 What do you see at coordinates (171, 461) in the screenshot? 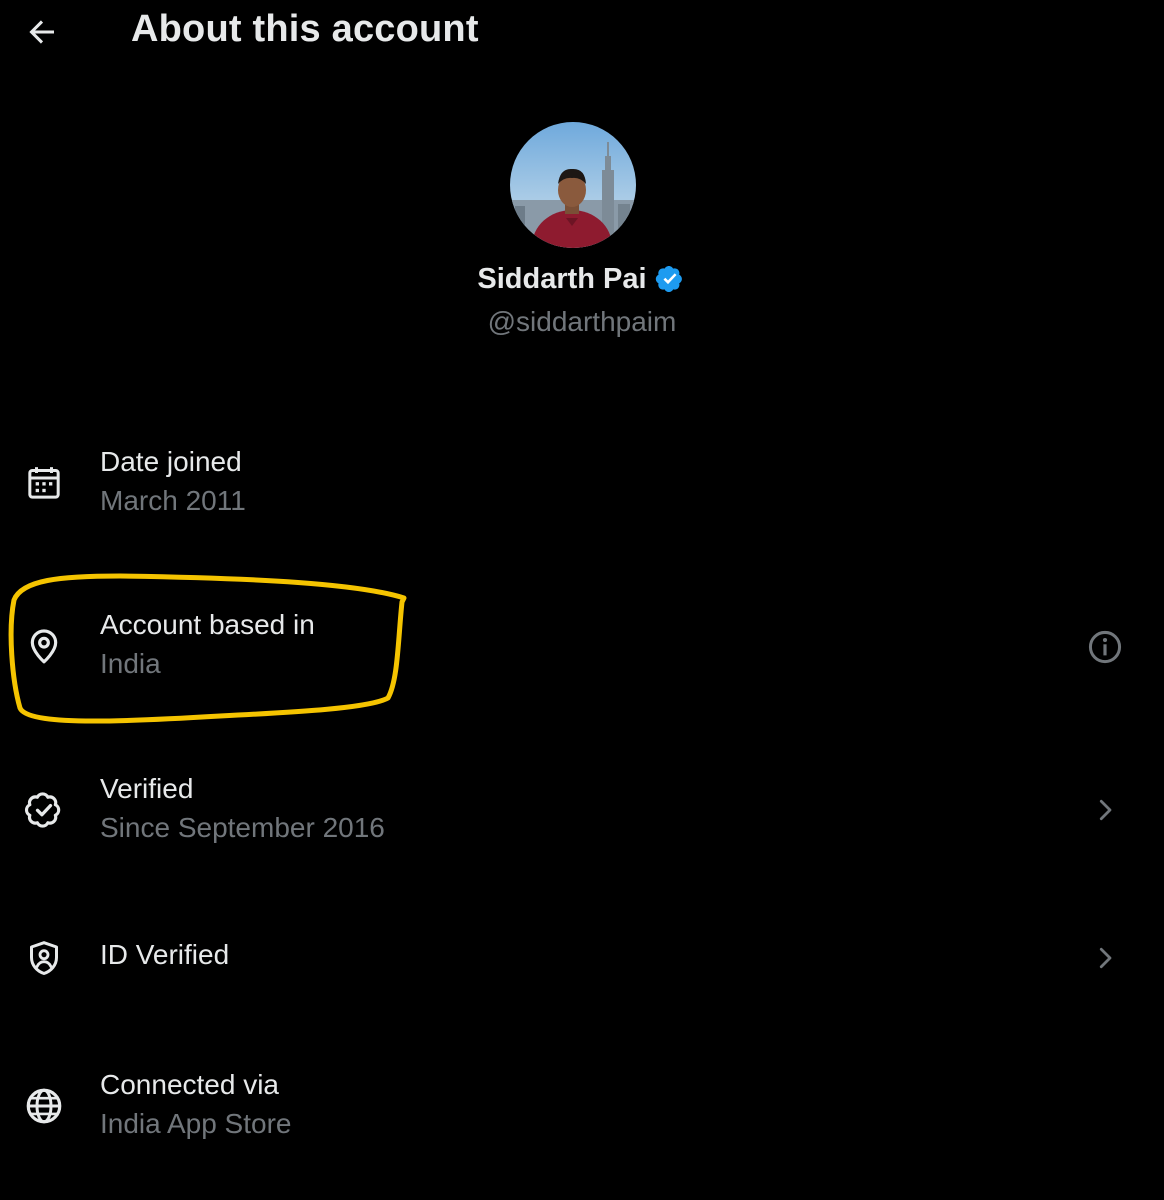
I see `row-label: Date joined` at bounding box center [171, 461].